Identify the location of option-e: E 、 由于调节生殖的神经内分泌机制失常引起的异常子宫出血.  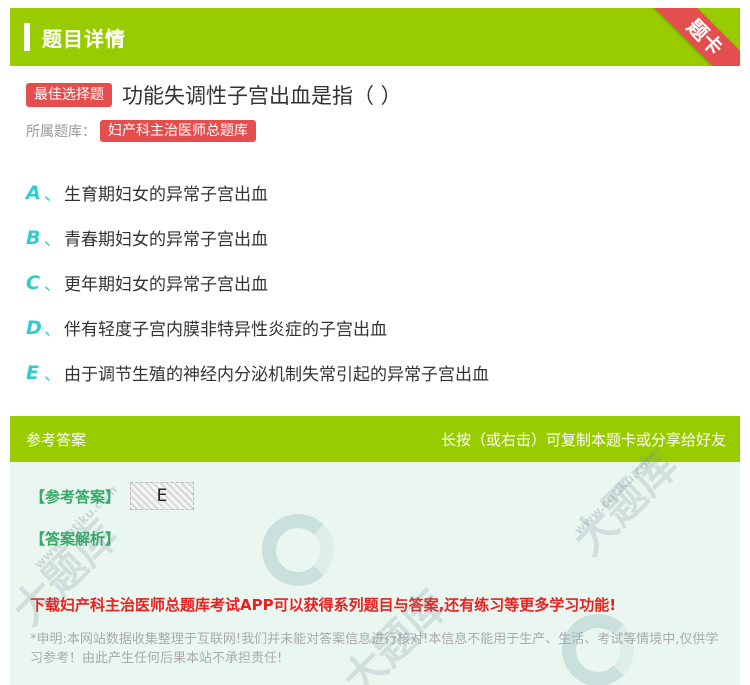
(376, 372).